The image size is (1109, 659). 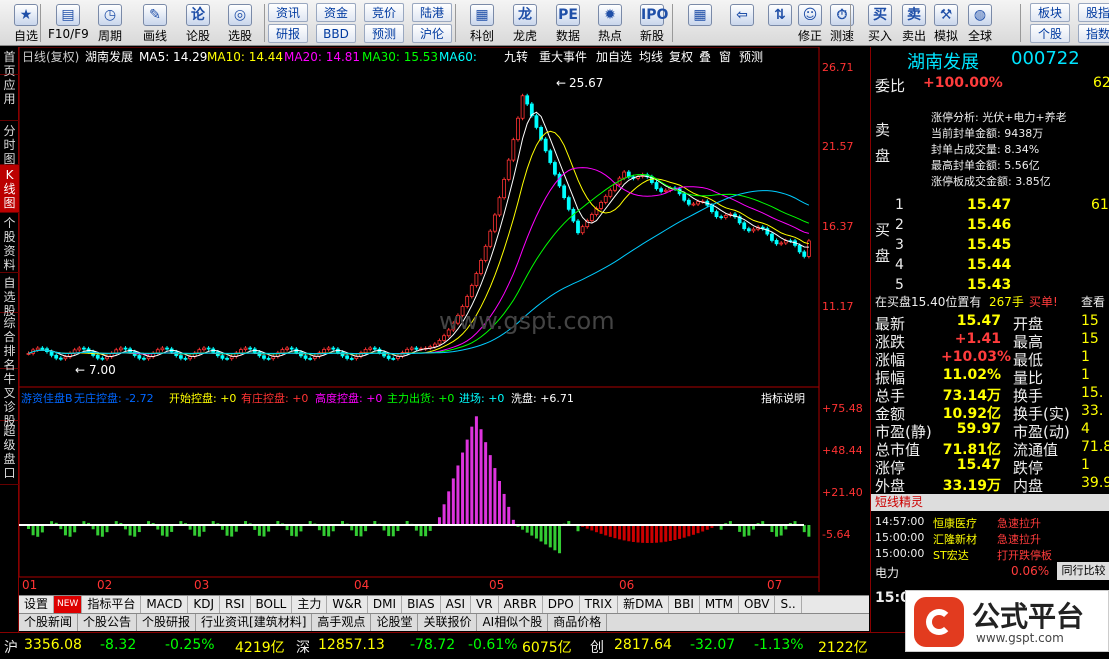 What do you see at coordinates (1083, 571) in the screenshot?
I see `peer-button: 同行比较` at bounding box center [1083, 571].